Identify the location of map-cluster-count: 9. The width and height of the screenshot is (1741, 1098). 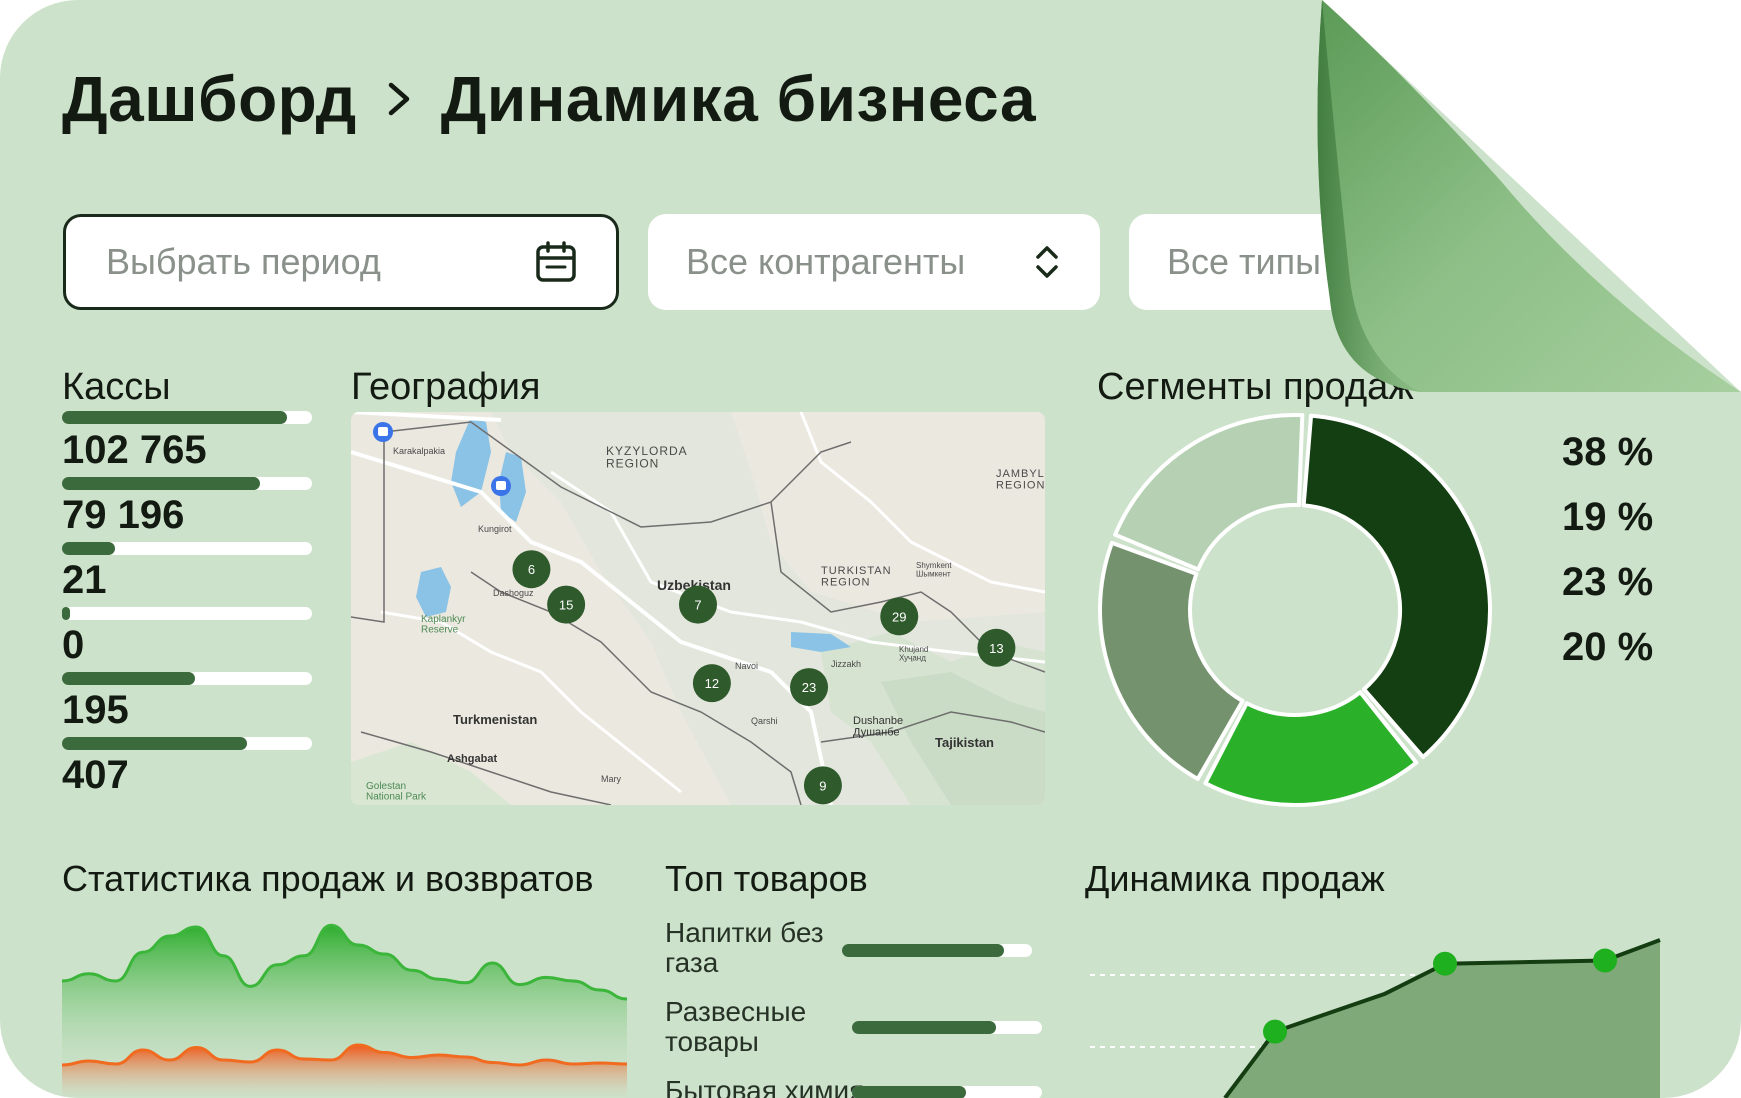
(822, 785).